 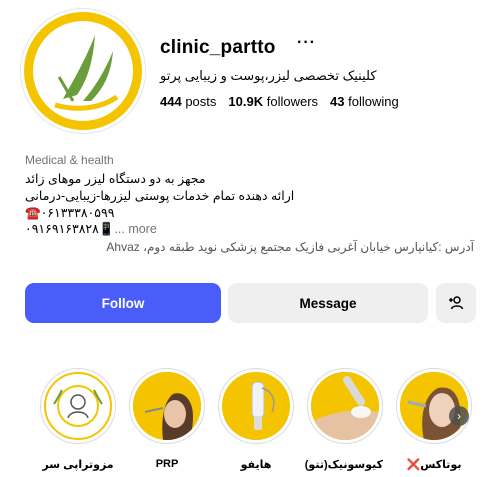 What do you see at coordinates (413, 465) in the screenshot?
I see `cross-mark-icon: ❌` at bounding box center [413, 465].